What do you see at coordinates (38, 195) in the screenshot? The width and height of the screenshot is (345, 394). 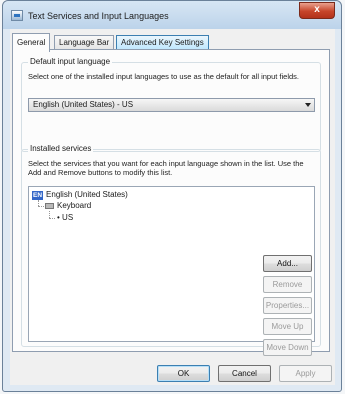 I see `language-badge-icon: EN` at bounding box center [38, 195].